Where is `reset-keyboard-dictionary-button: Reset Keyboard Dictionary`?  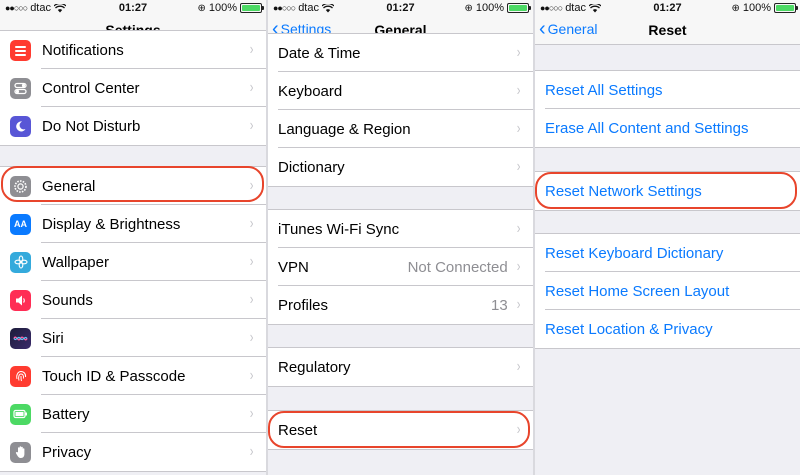
reset-keyboard-dictionary-button: Reset Keyboard Dictionary is located at coordinates (667, 253).